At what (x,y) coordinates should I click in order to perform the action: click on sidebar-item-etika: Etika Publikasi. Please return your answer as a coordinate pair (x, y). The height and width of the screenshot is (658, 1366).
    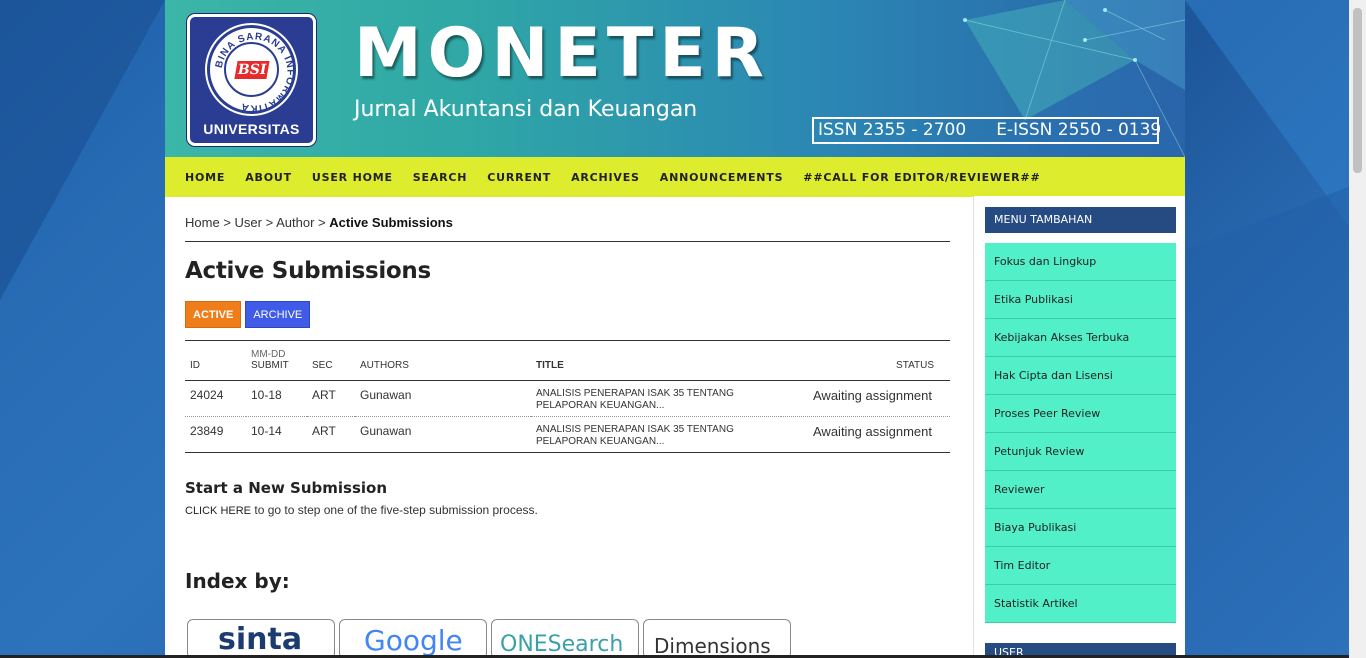
    Looking at the image, I should click on (1080, 300).